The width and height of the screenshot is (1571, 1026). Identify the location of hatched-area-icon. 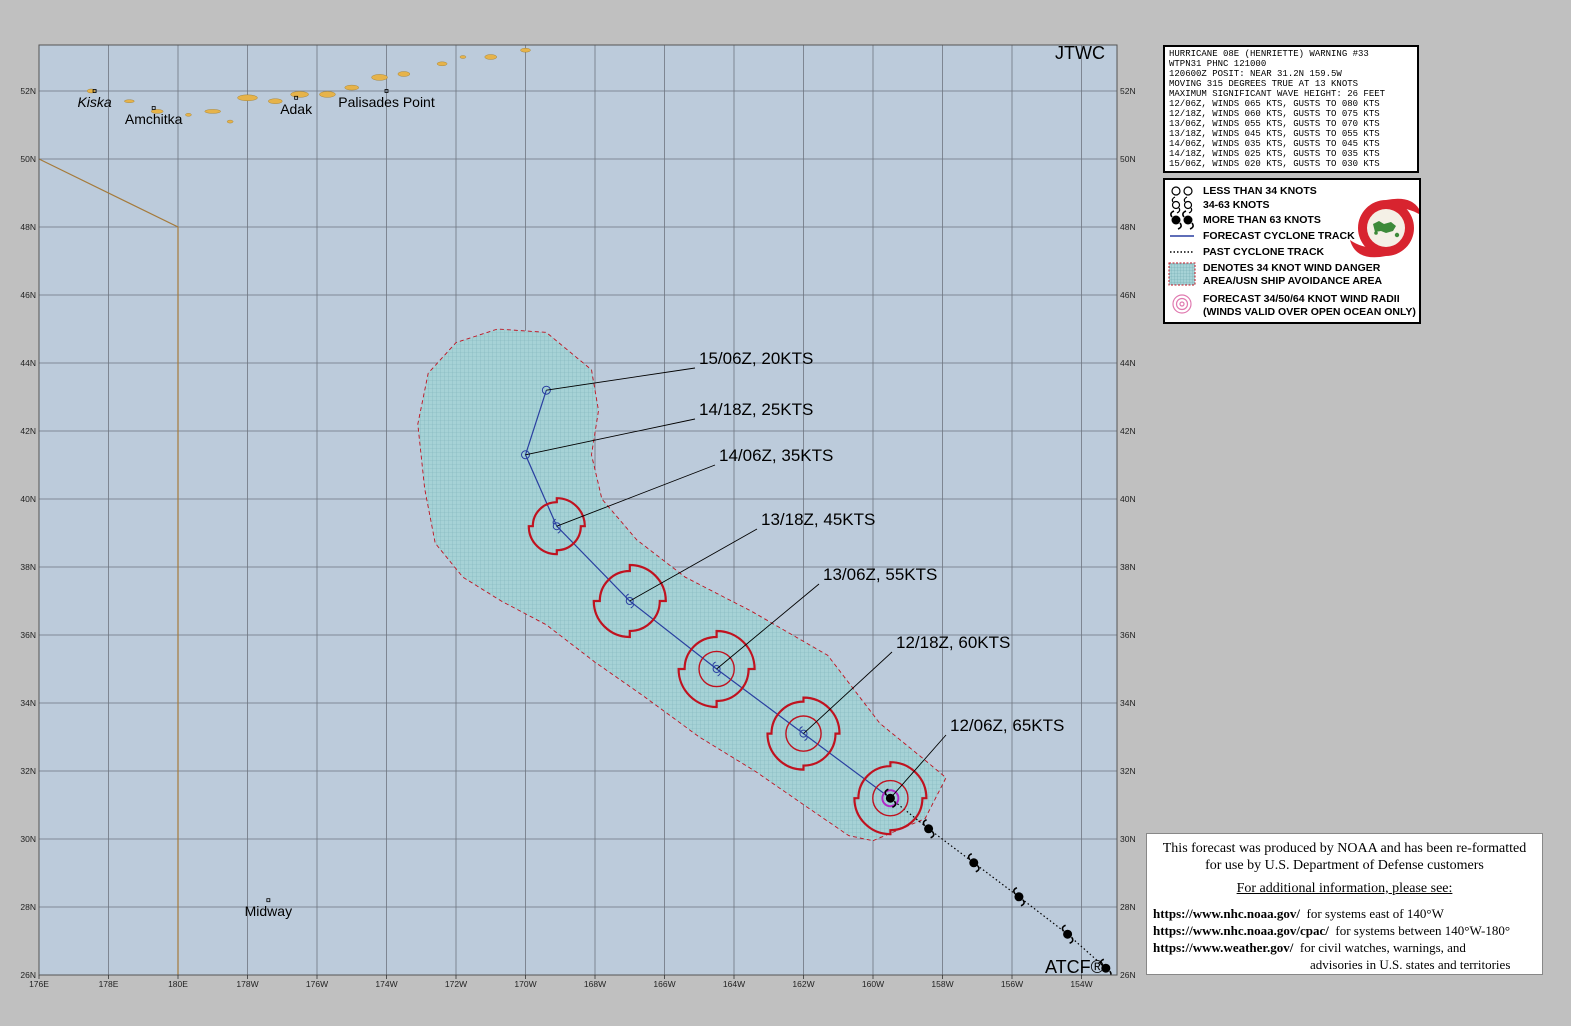
(1182, 274).